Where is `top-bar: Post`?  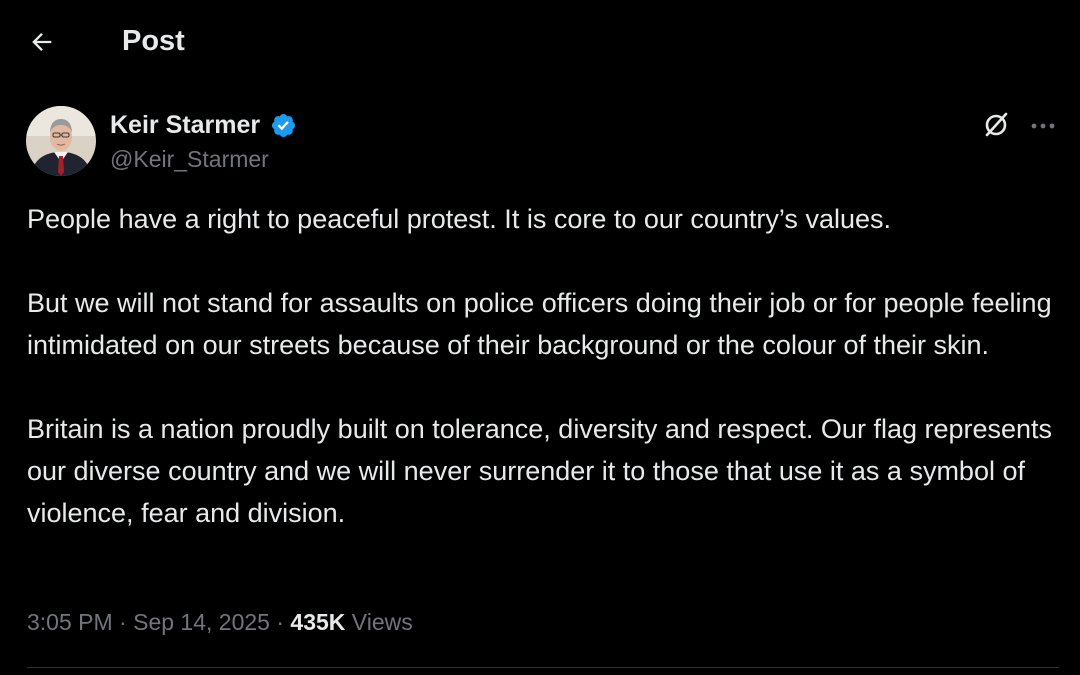
top-bar: Post is located at coordinates (540, 41).